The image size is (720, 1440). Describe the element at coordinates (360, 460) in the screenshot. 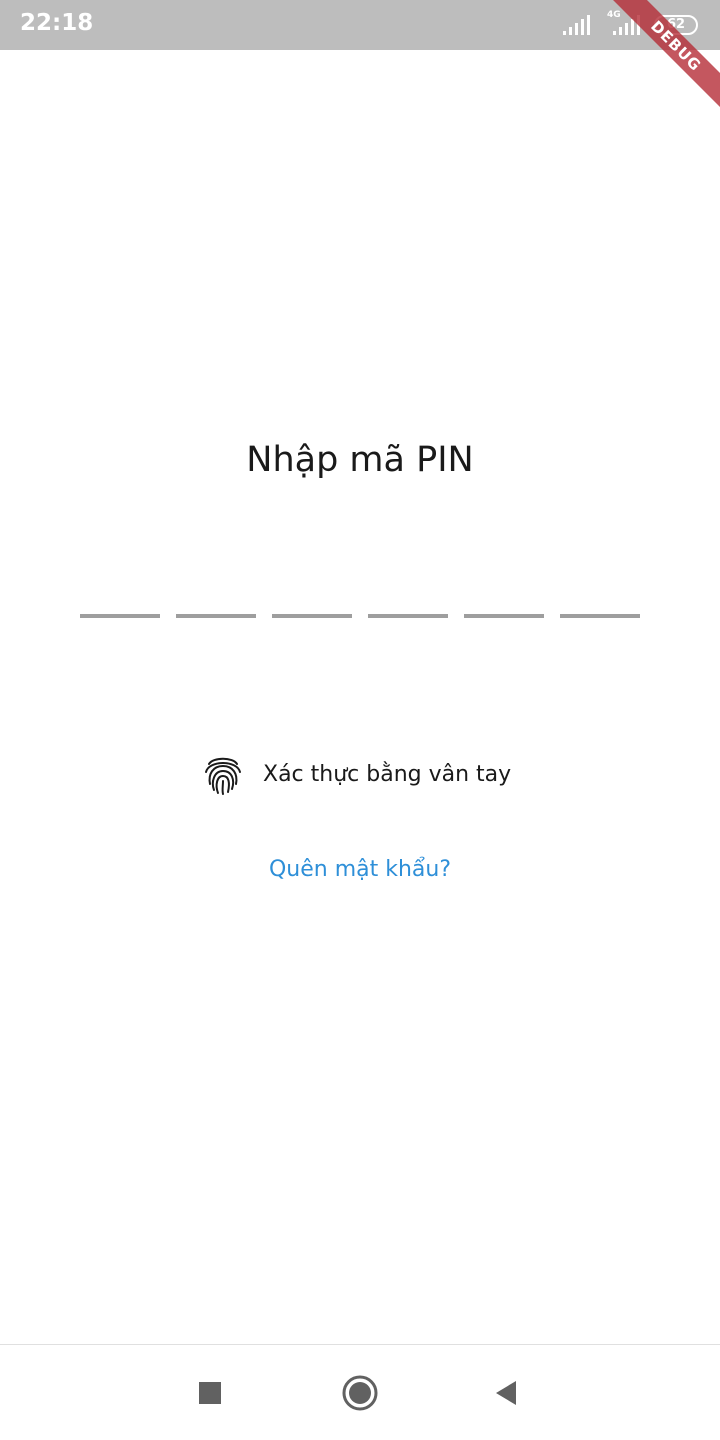

I see `page-title: Nhập mã PIN` at that location.